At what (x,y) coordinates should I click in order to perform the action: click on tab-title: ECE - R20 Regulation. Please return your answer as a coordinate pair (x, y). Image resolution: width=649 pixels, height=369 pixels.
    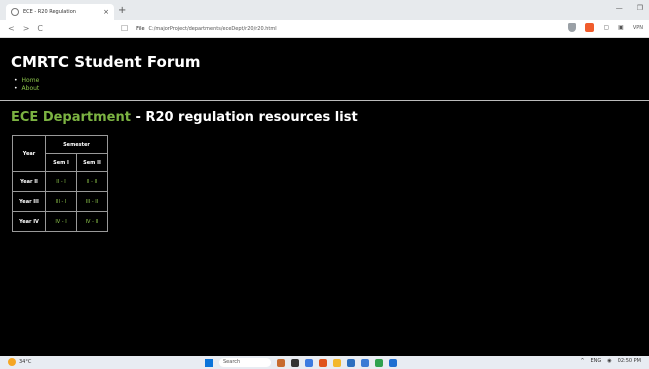
    Looking at the image, I should click on (49, 12).